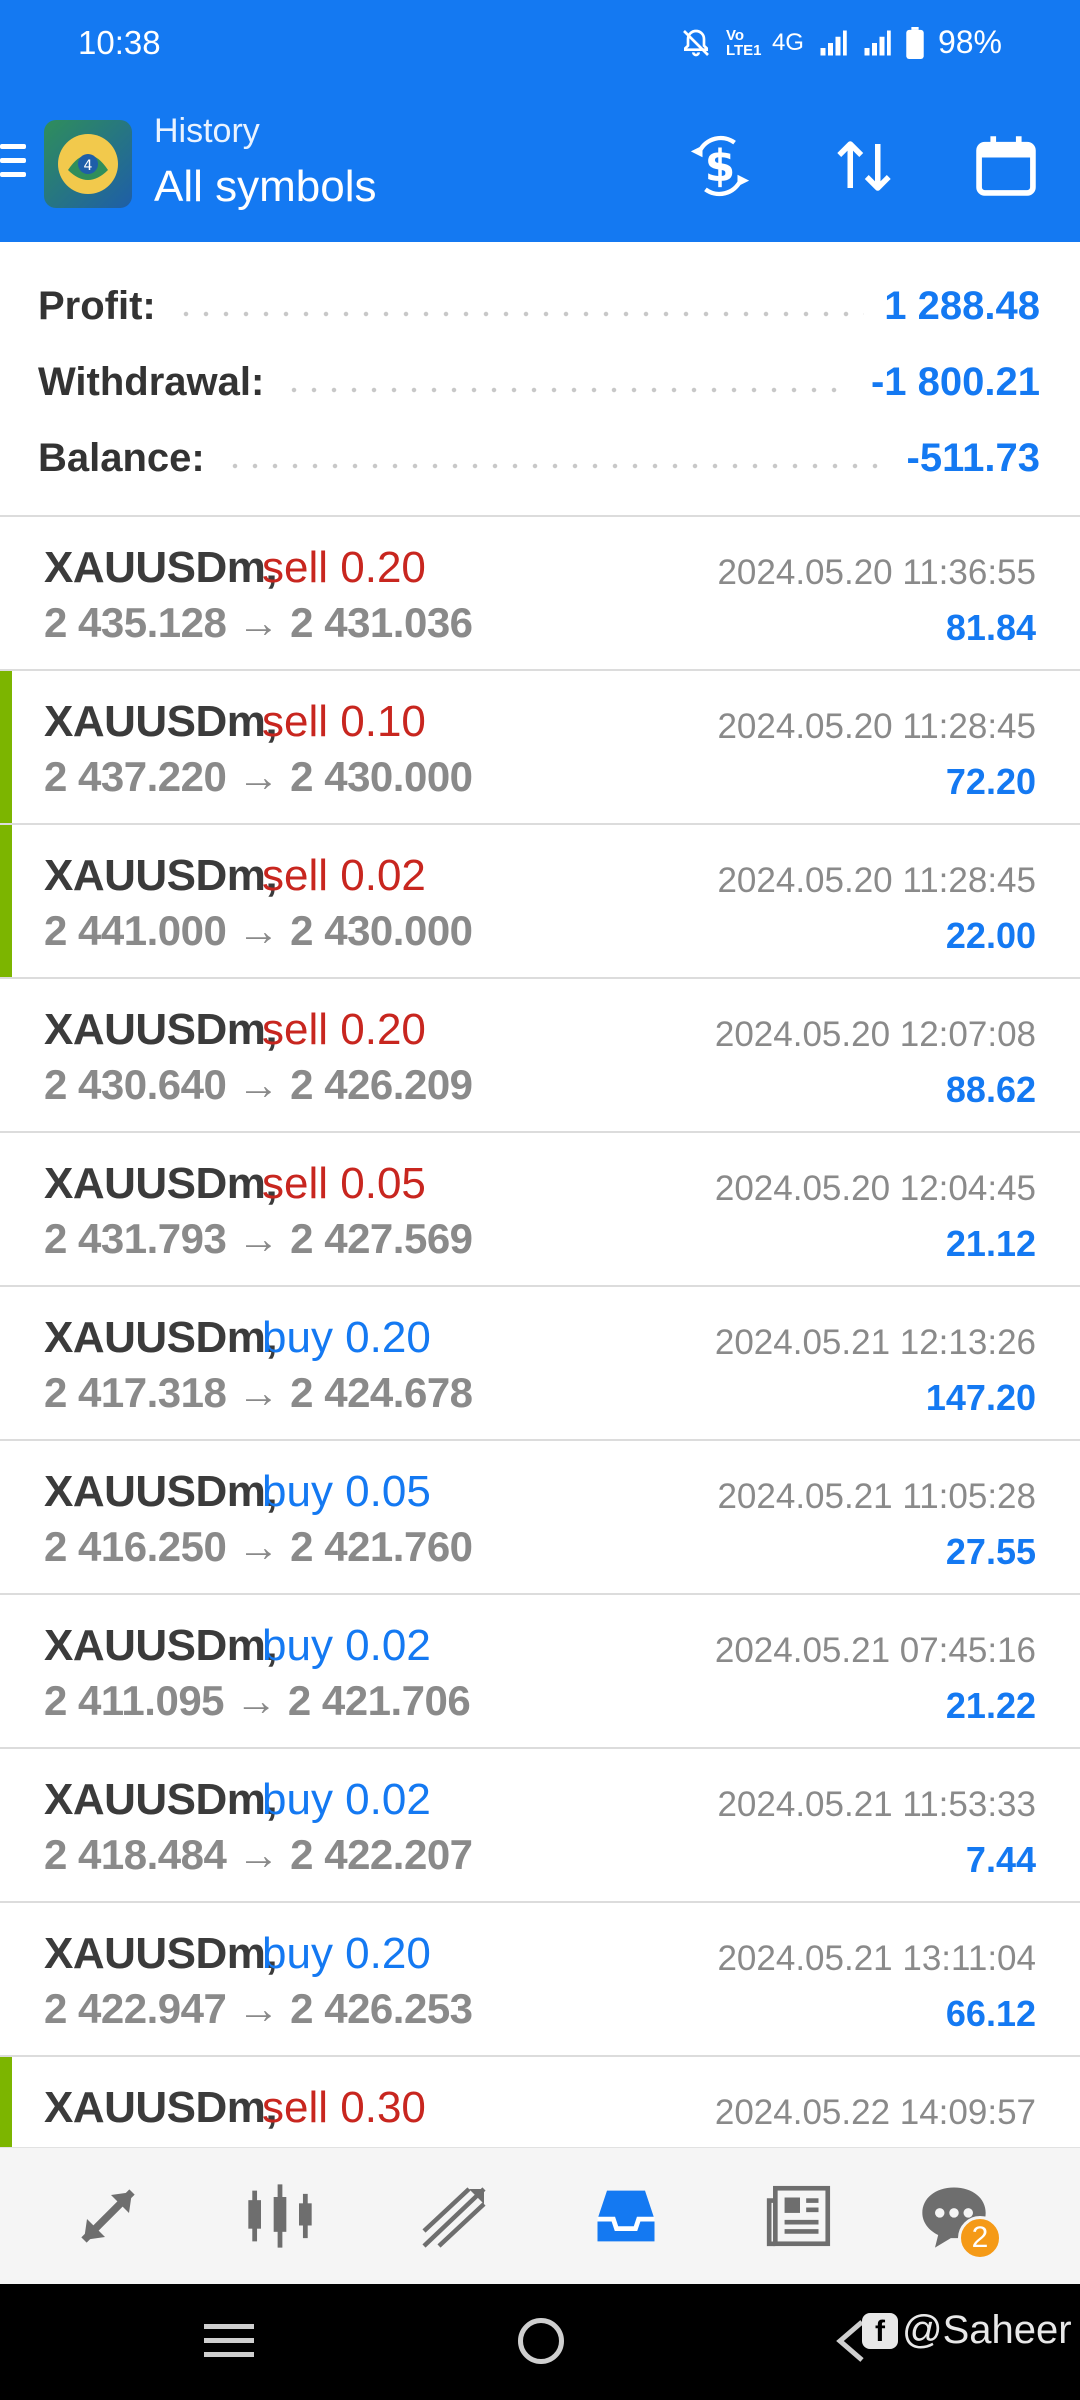 The height and width of the screenshot is (2400, 1080). What do you see at coordinates (875, 1650) in the screenshot?
I see `deal-time: 2024.05.21 07:45:16` at bounding box center [875, 1650].